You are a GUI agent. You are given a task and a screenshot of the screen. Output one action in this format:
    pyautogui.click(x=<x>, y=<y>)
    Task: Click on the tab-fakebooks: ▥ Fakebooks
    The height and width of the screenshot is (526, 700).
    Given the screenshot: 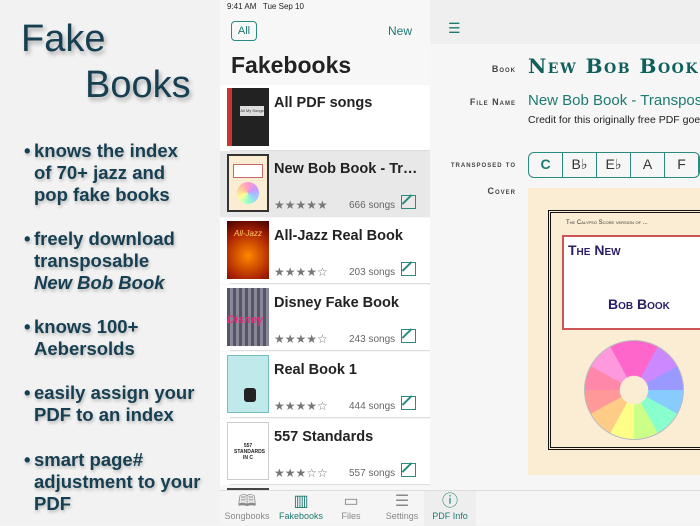 What is the action you would take?
    pyautogui.click(x=301, y=506)
    